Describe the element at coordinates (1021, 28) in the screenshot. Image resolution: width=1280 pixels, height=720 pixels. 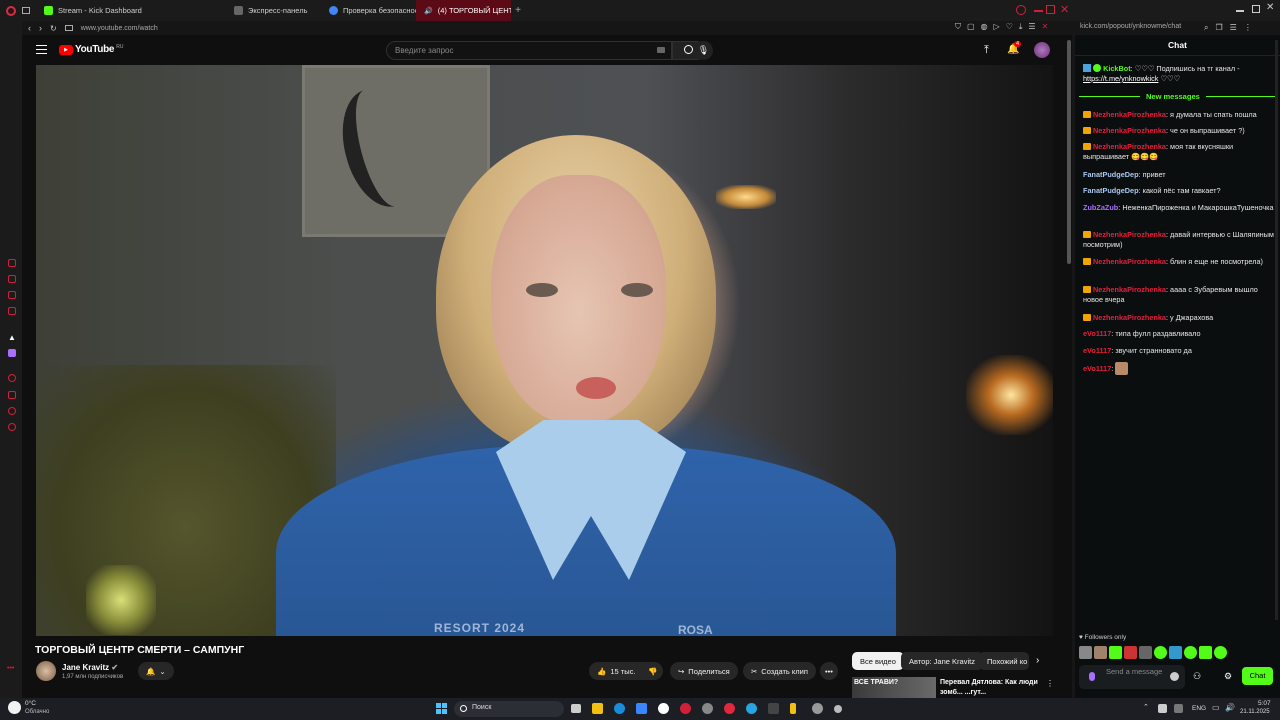
I see `download-icon: ⤓` at that location.